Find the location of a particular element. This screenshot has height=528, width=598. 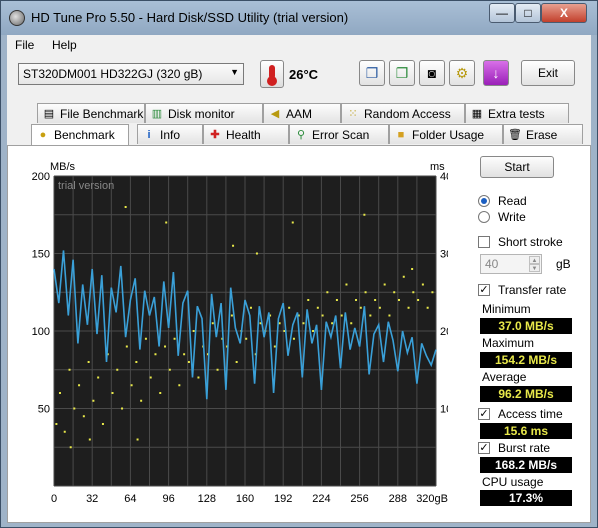

download-button: ↓ is located at coordinates (496, 73).